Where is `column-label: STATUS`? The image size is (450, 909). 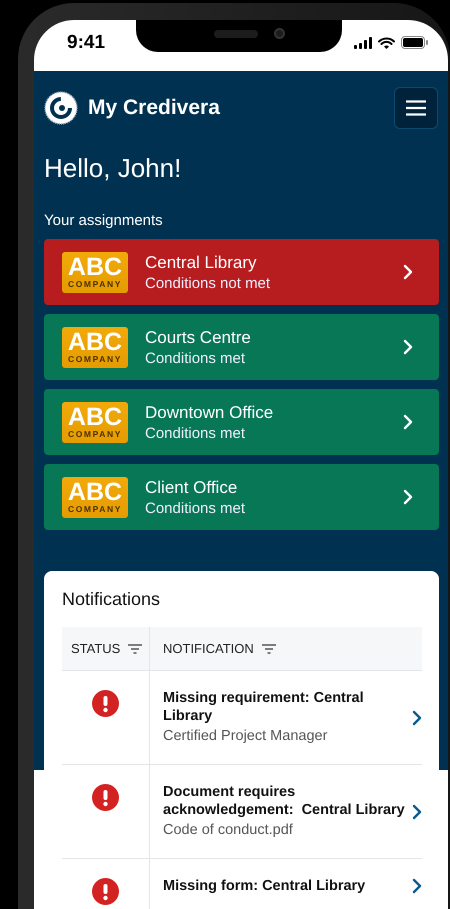 column-label: STATUS is located at coordinates (95, 648).